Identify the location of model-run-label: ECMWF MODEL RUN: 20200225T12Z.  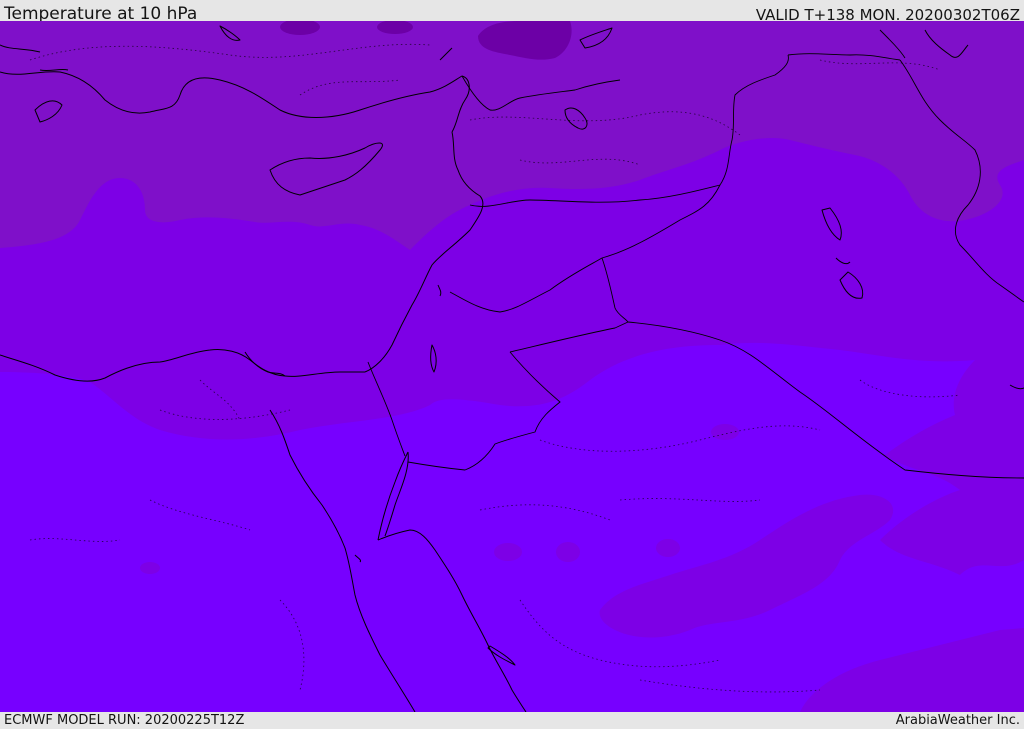
(124, 720).